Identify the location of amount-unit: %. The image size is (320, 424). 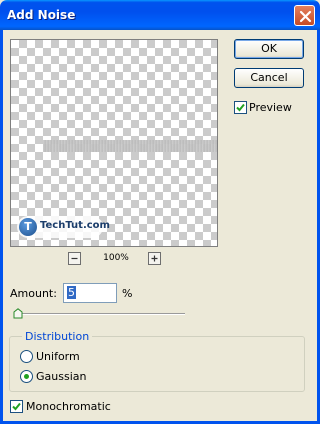
(127, 293).